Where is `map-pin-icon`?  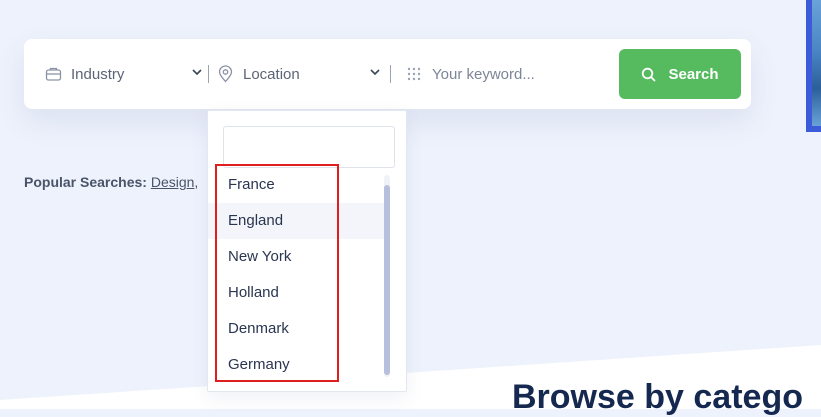 map-pin-icon is located at coordinates (225, 74).